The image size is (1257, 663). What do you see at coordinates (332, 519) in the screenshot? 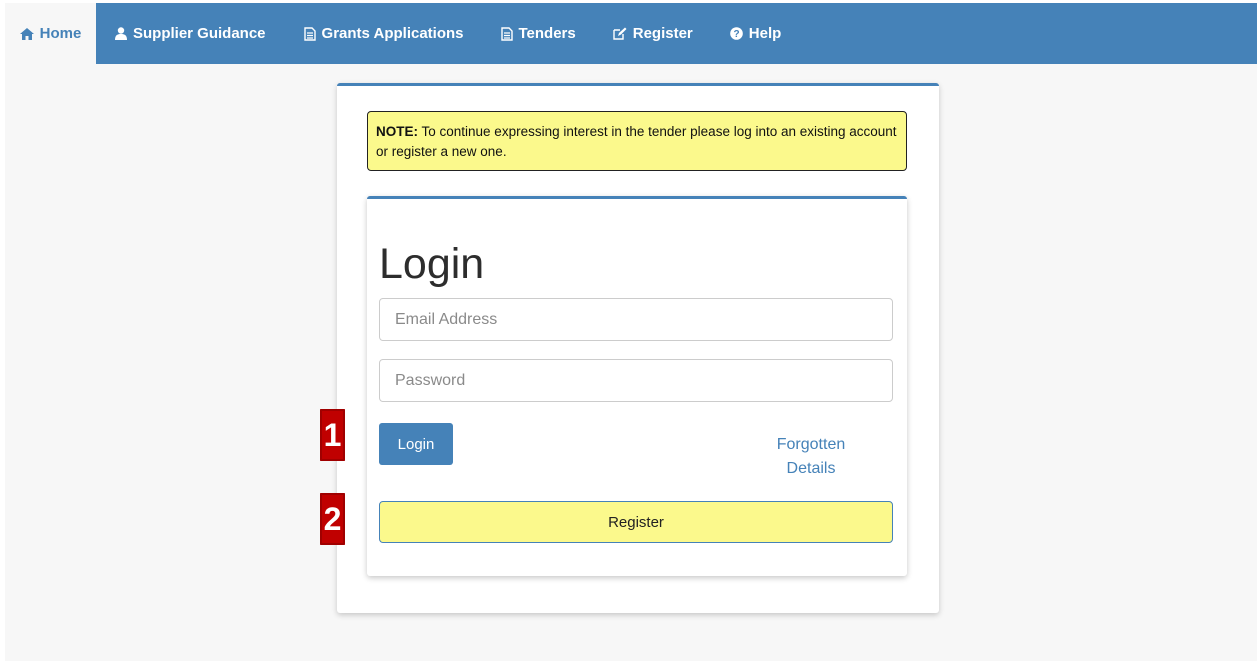
I see `step-marker-2: 2` at bounding box center [332, 519].